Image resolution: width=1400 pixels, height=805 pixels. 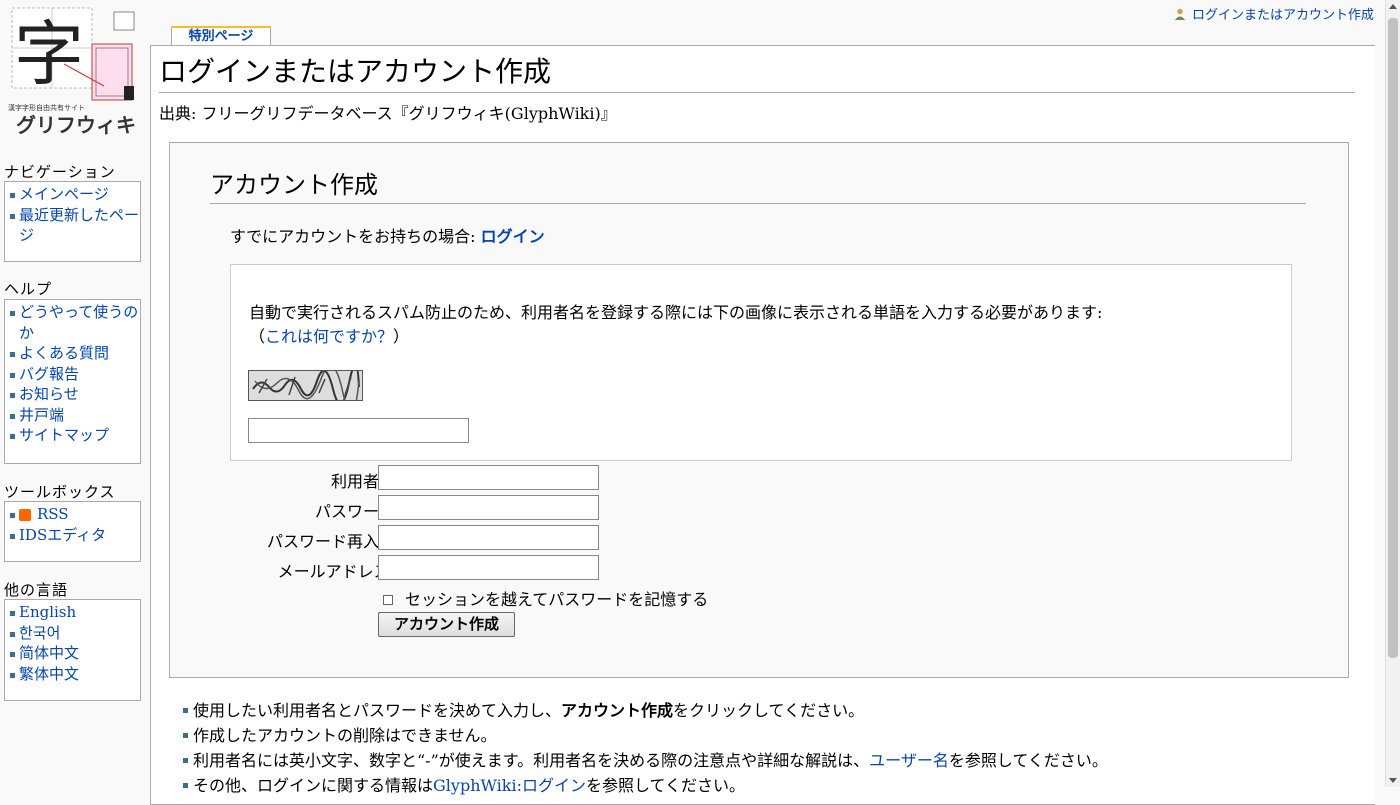 I want to click on sidebar-item-rss: RSS, so click(x=75, y=514).